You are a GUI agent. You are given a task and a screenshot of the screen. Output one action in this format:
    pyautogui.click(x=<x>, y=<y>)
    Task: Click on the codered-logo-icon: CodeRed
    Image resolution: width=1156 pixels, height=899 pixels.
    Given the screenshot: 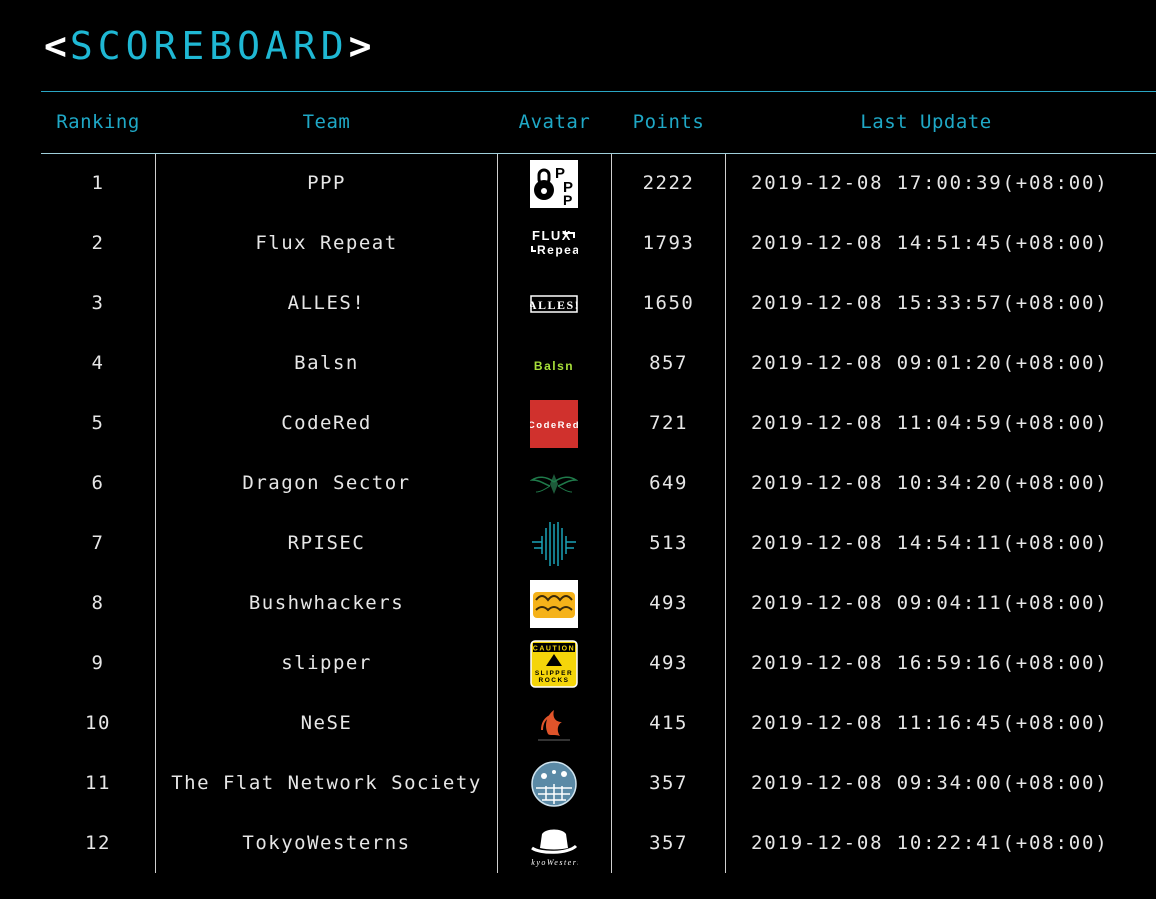 What is the action you would take?
    pyautogui.click(x=554, y=424)
    